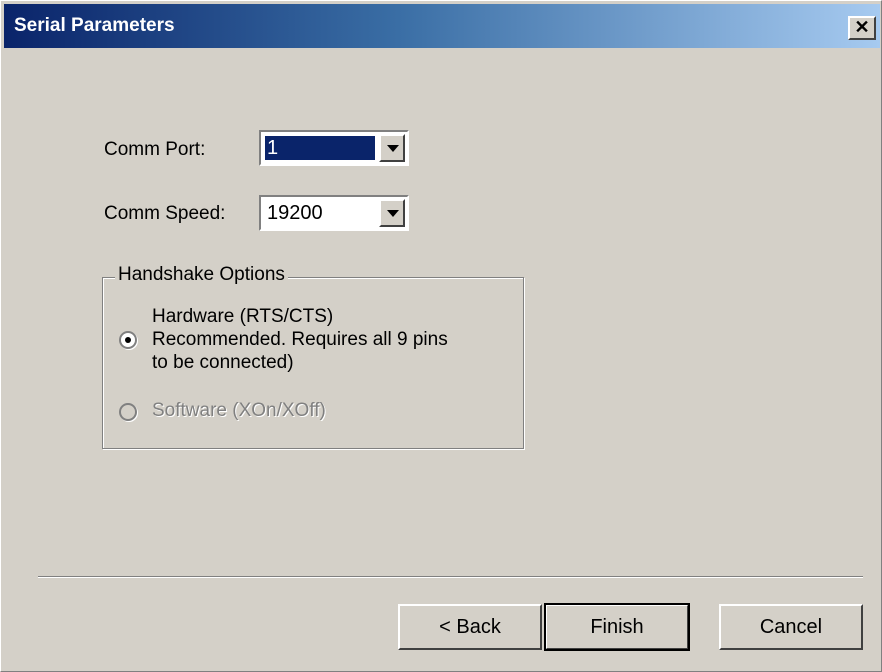  I want to click on comm-speed-value: 19200, so click(295, 213).